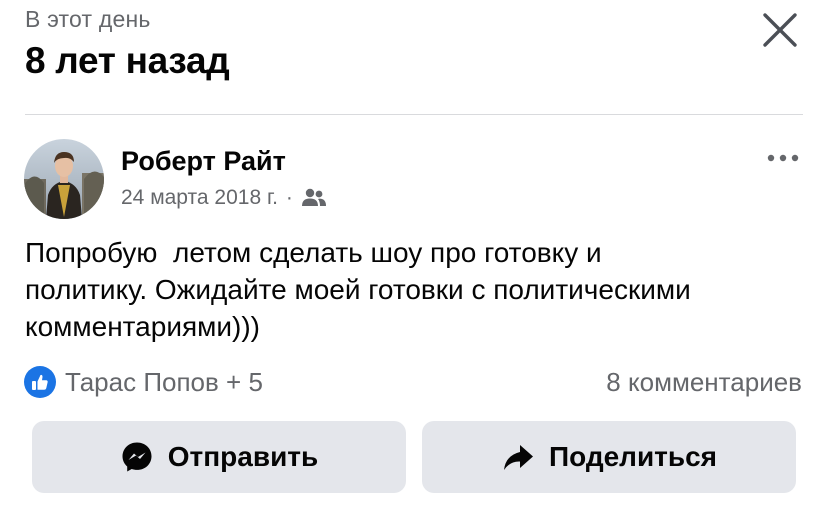 The height and width of the screenshot is (508, 828). What do you see at coordinates (199, 198) in the screenshot?
I see `post-date: 24 марта 2018 г.` at bounding box center [199, 198].